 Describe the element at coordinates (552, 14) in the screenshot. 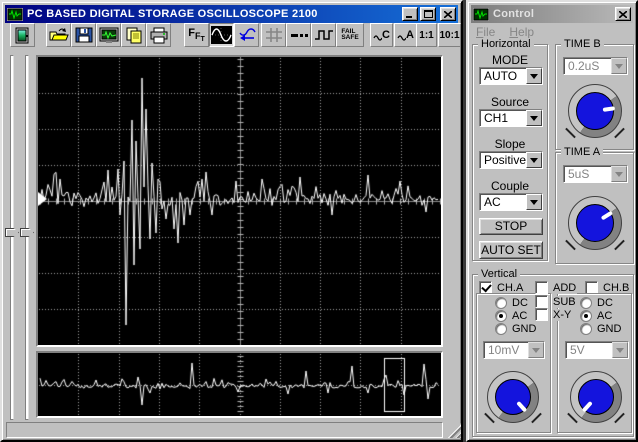

I see `control-titlebar: Control` at that location.